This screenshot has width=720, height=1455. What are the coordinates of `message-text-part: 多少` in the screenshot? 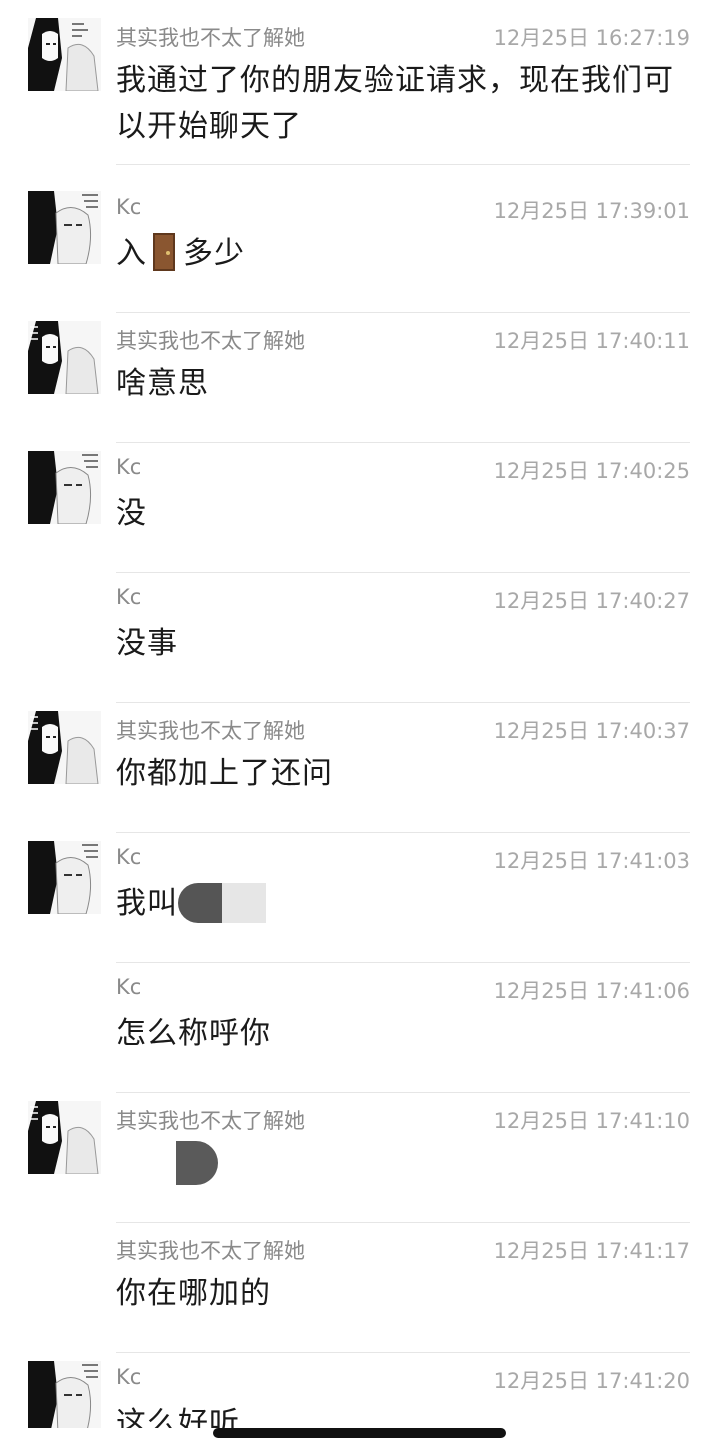 It's located at (214, 253).